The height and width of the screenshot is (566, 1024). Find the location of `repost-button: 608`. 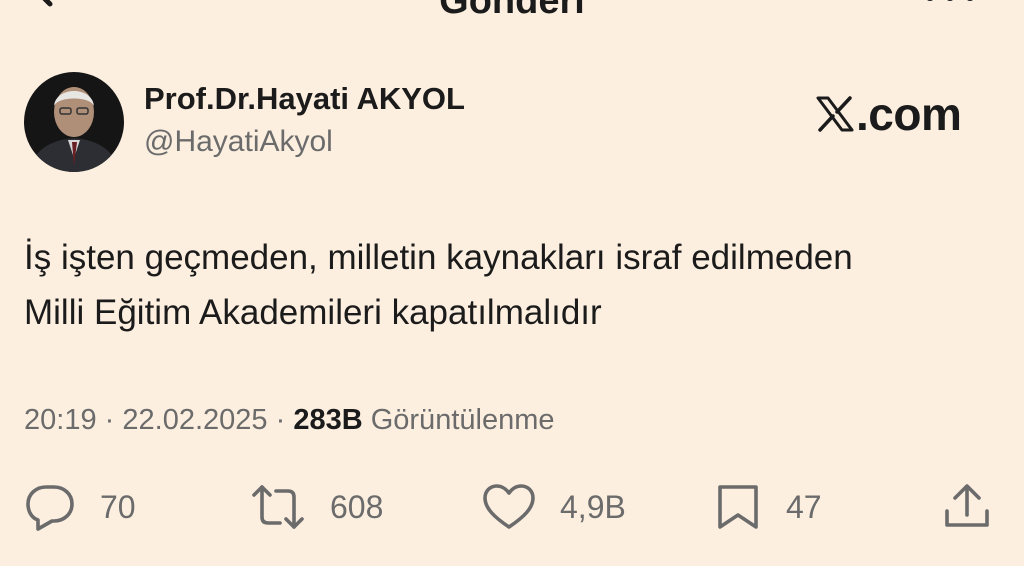

repost-button: 608 is located at coordinates (316, 507).